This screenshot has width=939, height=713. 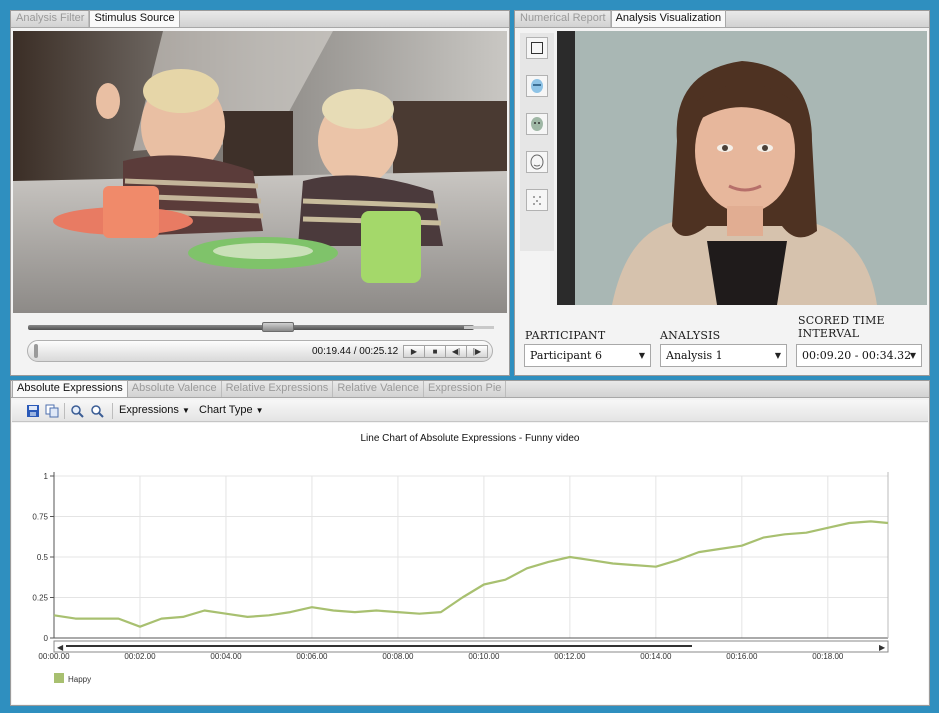 I want to click on face-model-icon, so click(x=537, y=124).